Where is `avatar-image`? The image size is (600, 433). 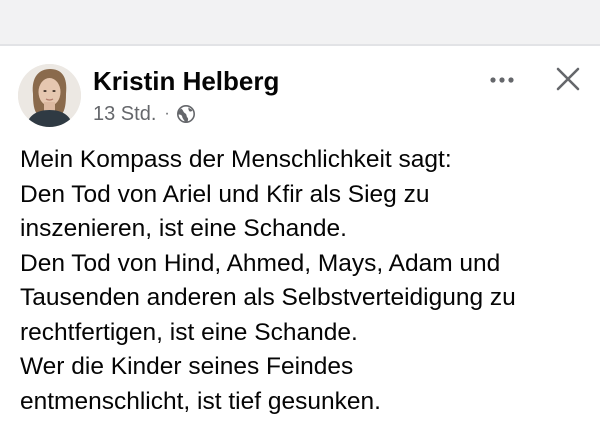
avatar-image is located at coordinates (49, 95).